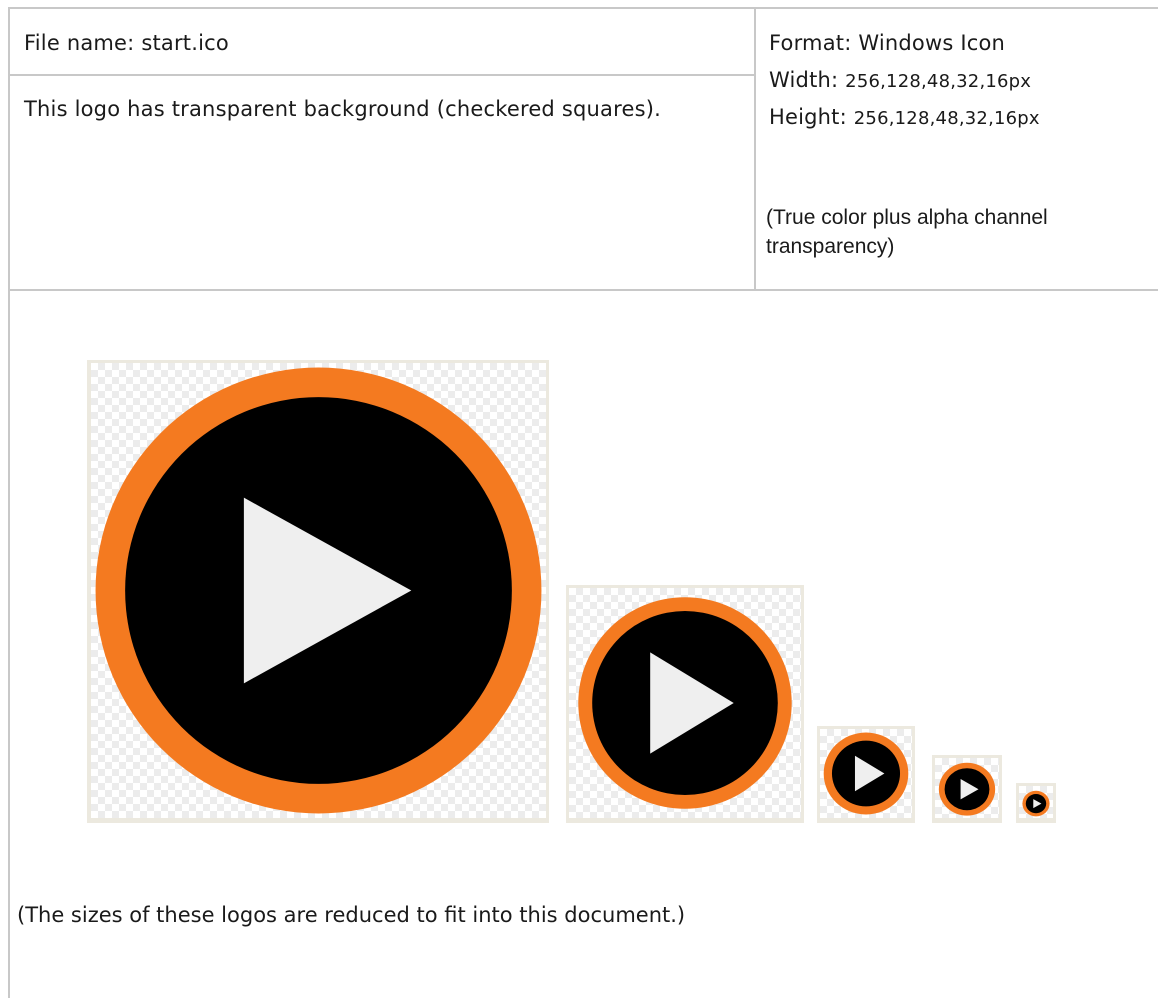  What do you see at coordinates (583, 290) in the screenshot?
I see `table-border-bottom` at bounding box center [583, 290].